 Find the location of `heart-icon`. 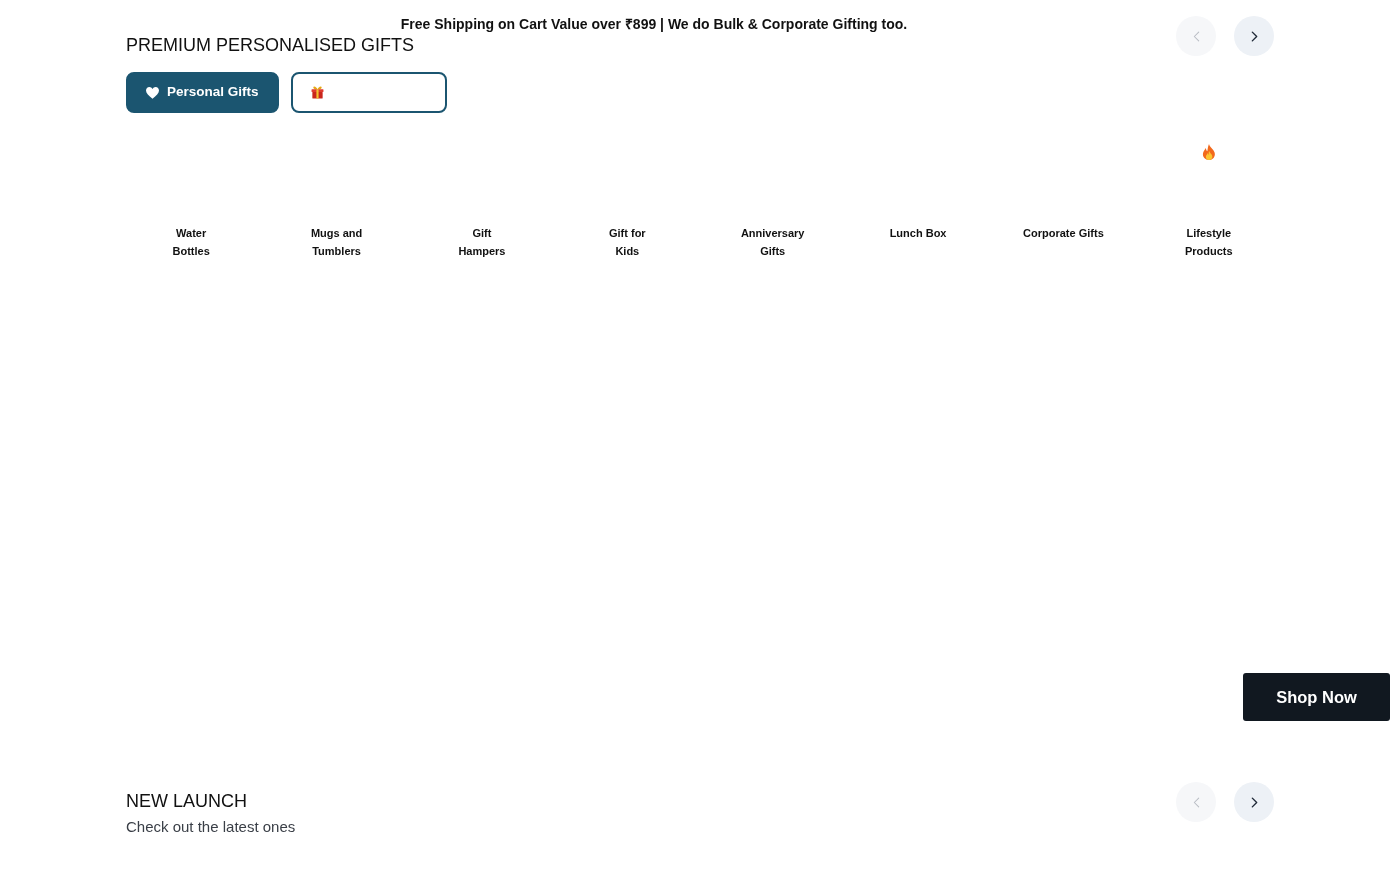

heart-icon is located at coordinates (152, 92).